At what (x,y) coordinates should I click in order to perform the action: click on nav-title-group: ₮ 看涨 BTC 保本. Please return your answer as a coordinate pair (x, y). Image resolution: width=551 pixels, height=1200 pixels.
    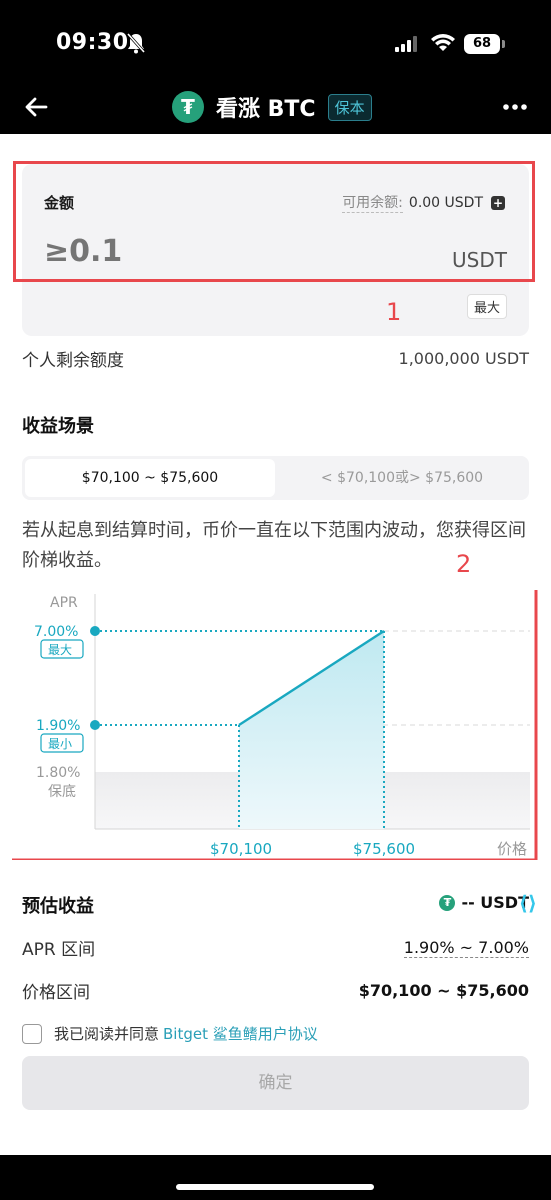
    Looking at the image, I should click on (272, 107).